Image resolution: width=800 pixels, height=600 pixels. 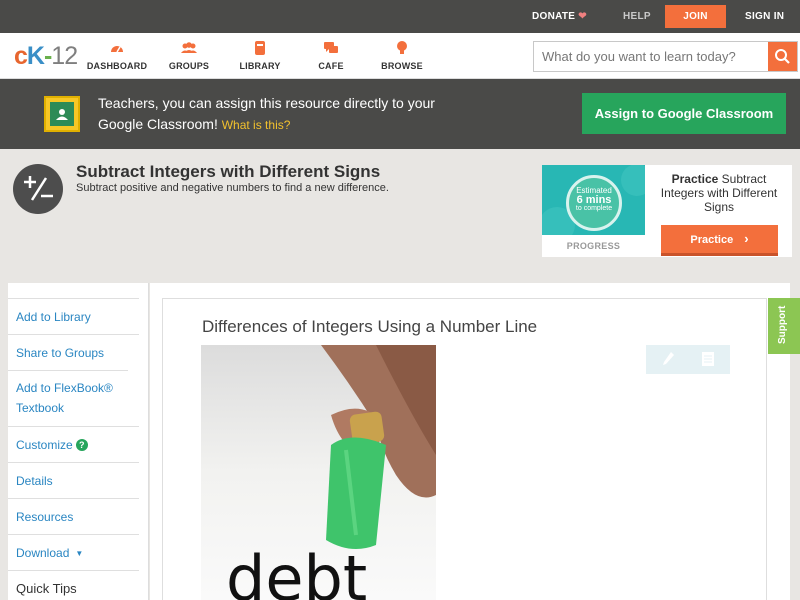 What do you see at coordinates (402, 66) in the screenshot?
I see `nav-browse-label: BROWSE` at bounding box center [402, 66].